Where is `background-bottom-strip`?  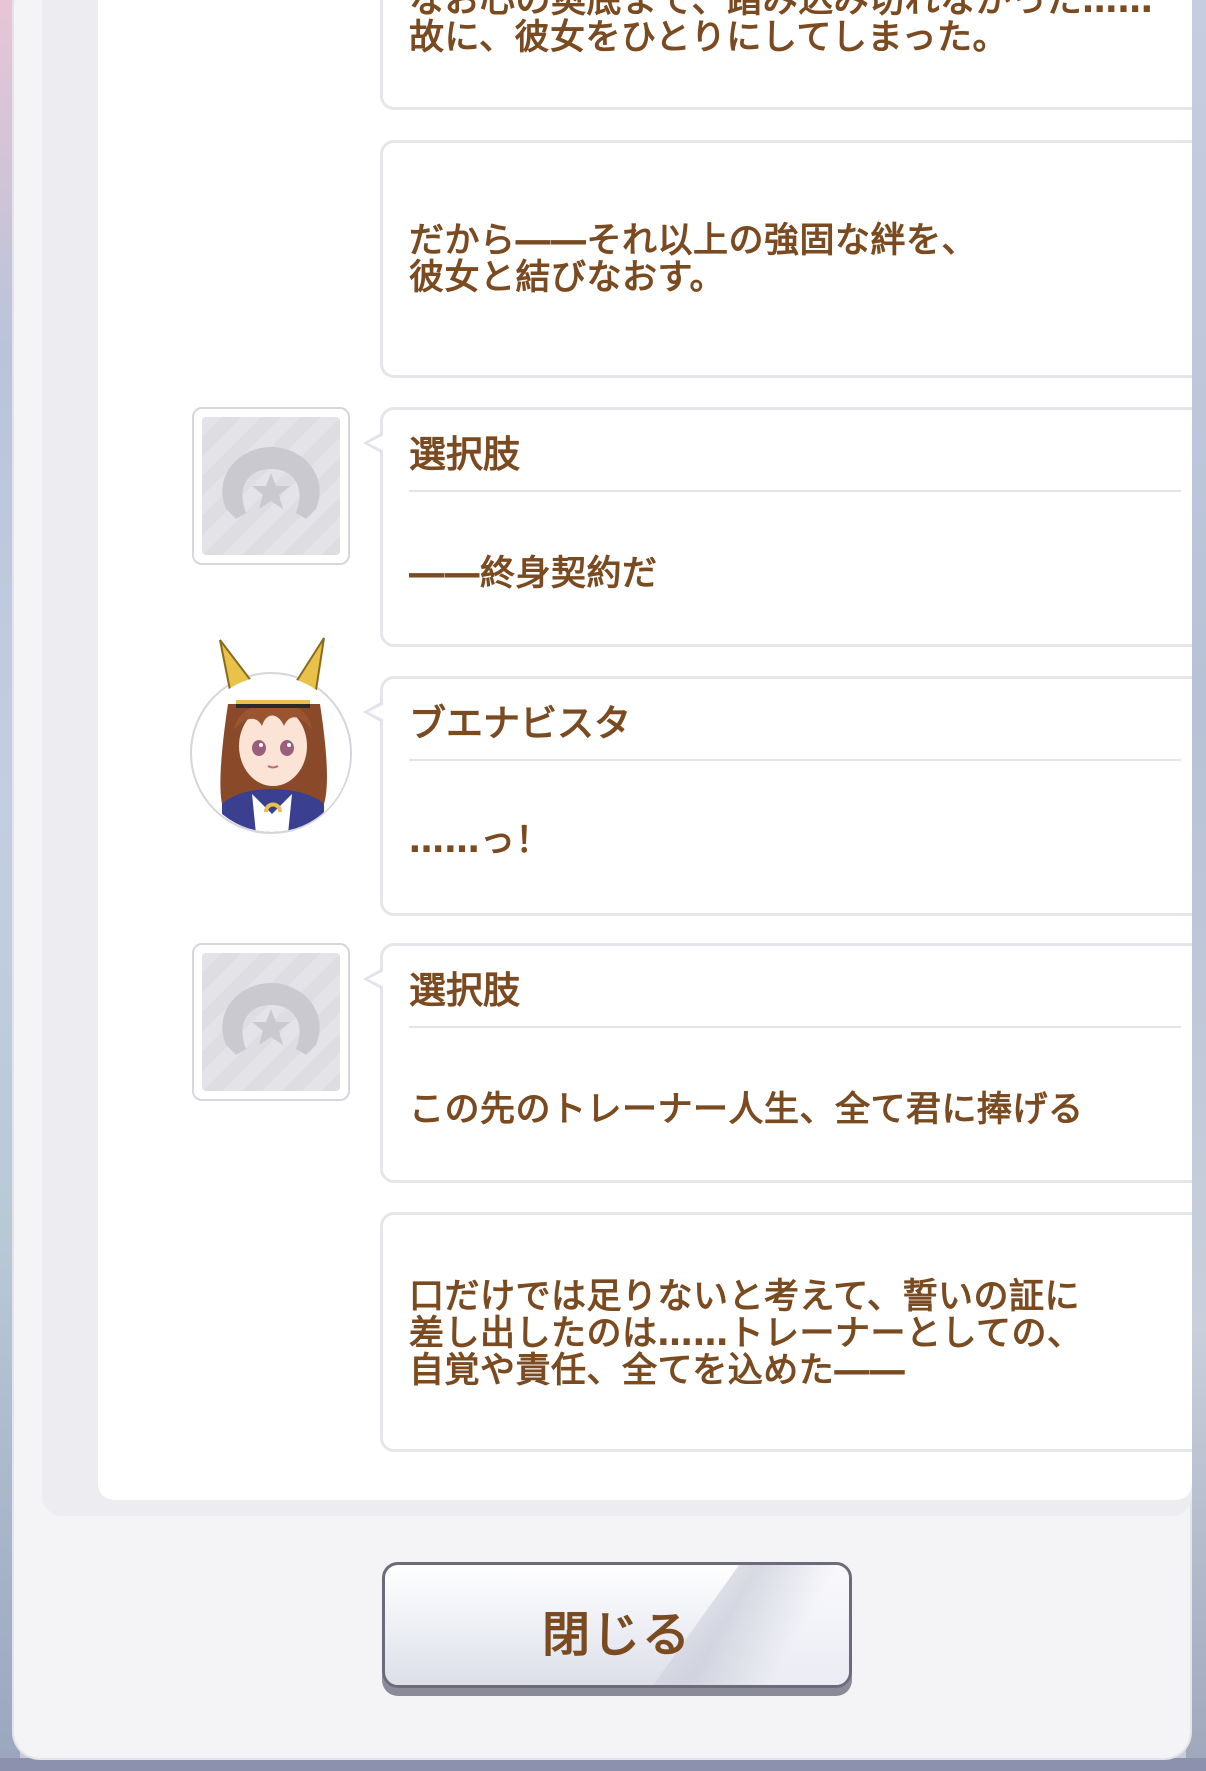
background-bottom-strip is located at coordinates (603, 1764).